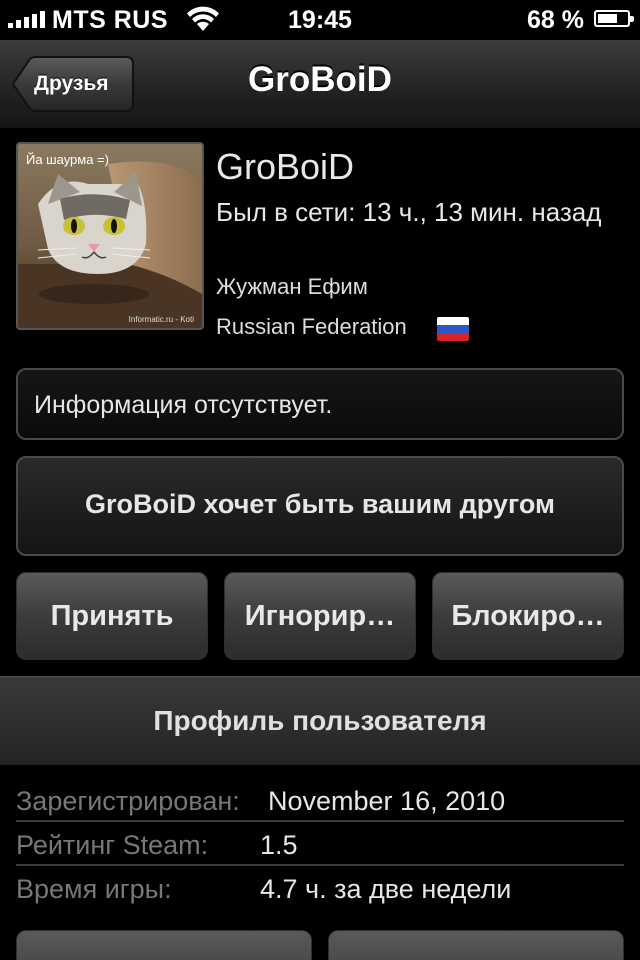  I want to click on status-bar: MTS RUS 19:45 68 %, so click(320, 20).